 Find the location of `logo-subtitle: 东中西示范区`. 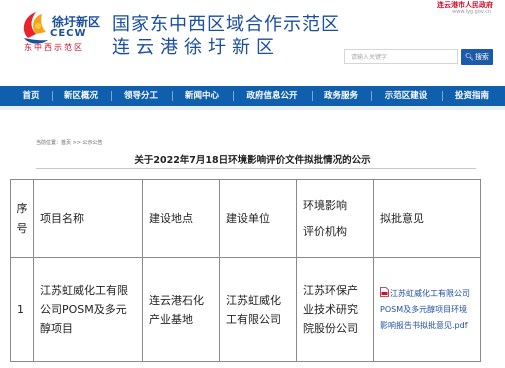

logo-subtitle: 东中西示范区 is located at coordinates (54, 47).